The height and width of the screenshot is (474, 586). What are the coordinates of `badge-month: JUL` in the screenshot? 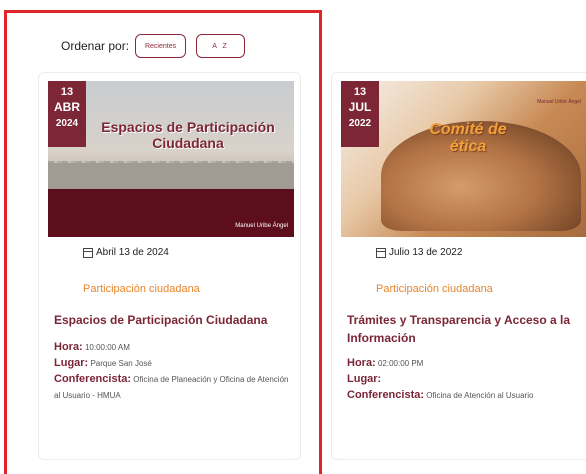 It's located at (360, 107).